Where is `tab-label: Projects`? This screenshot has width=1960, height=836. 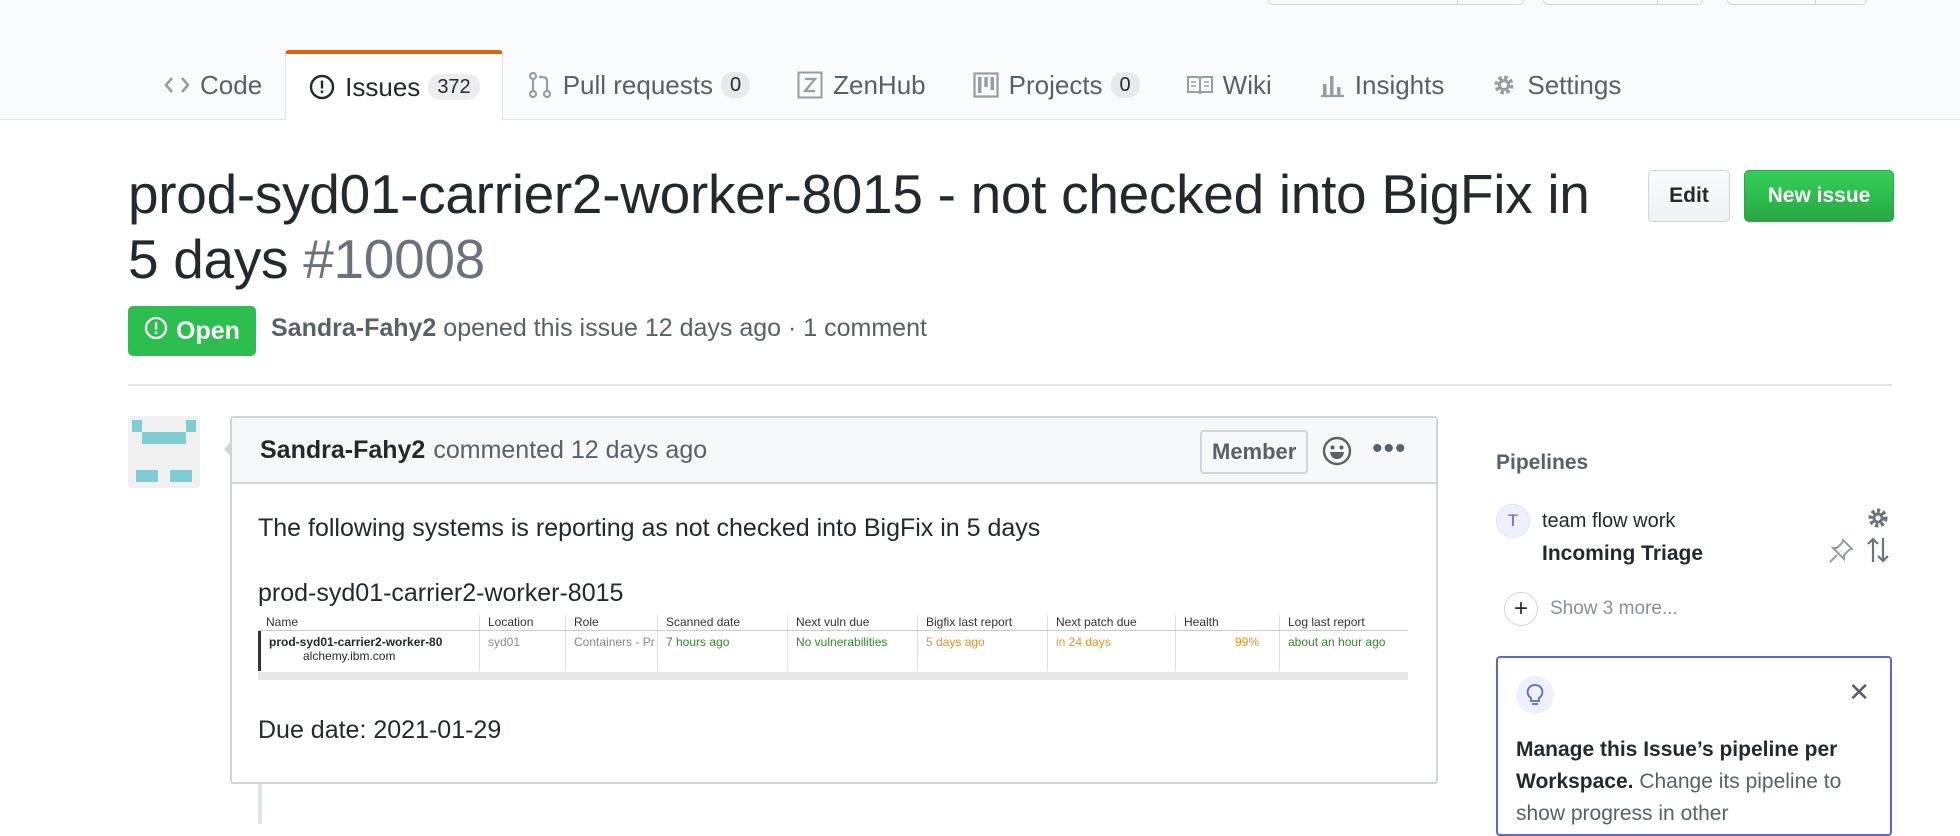 tab-label: Projects is located at coordinates (1055, 84).